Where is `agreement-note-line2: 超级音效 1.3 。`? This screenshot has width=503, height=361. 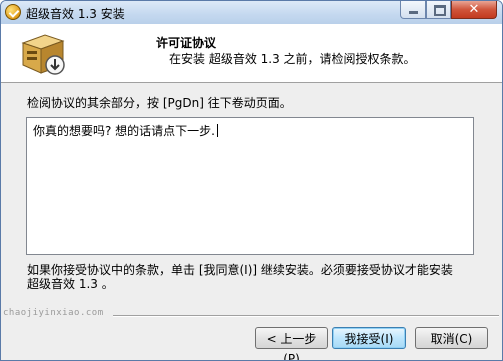
agreement-note-line2: 超级音效 1.3 。 is located at coordinates (70, 284).